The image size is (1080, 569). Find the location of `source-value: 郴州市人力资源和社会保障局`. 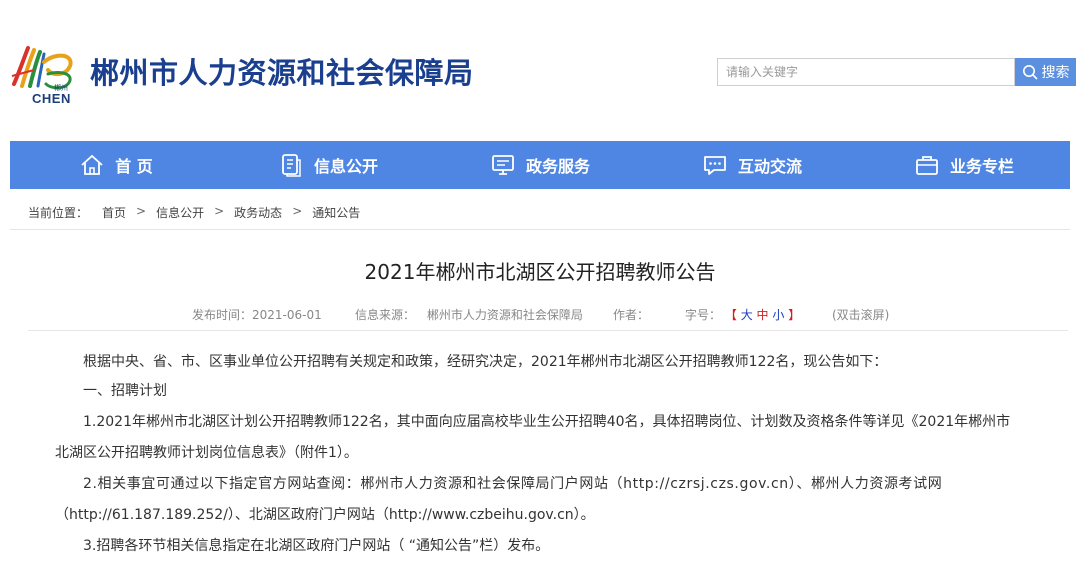

source-value: 郴州市人力资源和社会保障局 is located at coordinates (504, 315).